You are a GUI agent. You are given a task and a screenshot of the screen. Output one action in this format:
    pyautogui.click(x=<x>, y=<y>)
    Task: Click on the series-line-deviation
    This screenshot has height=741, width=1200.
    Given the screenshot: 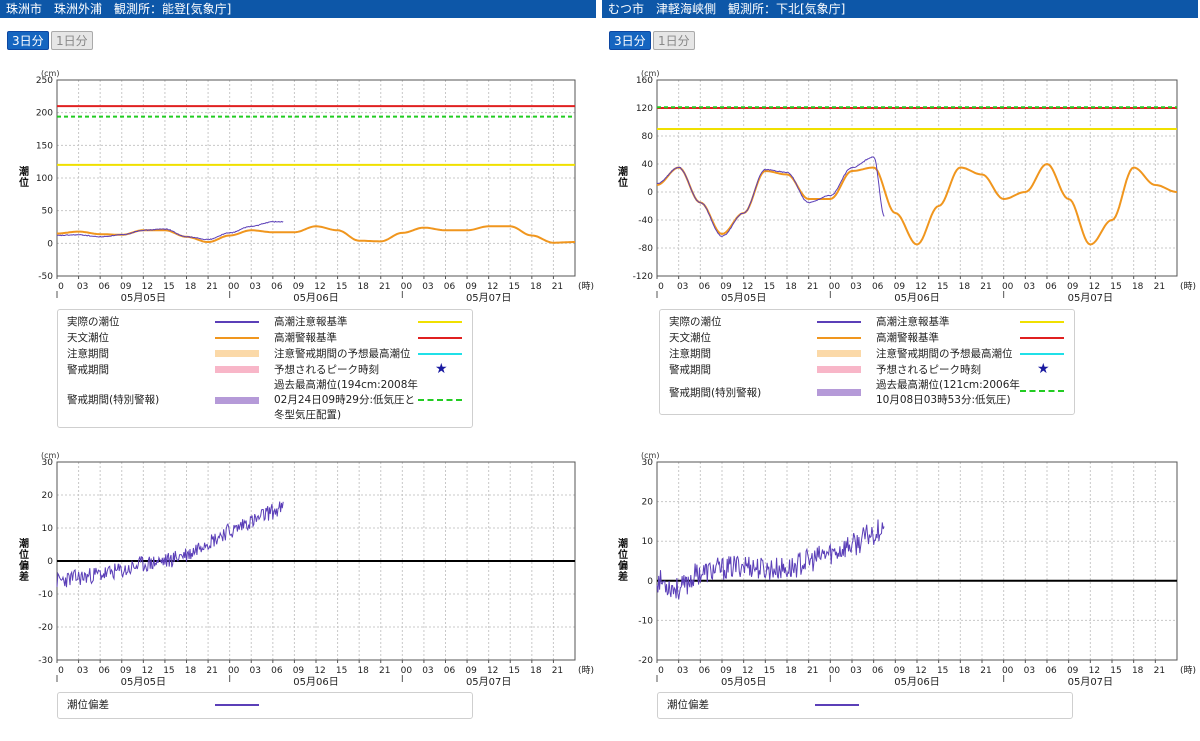 What is the action you would take?
    pyautogui.click(x=170, y=544)
    